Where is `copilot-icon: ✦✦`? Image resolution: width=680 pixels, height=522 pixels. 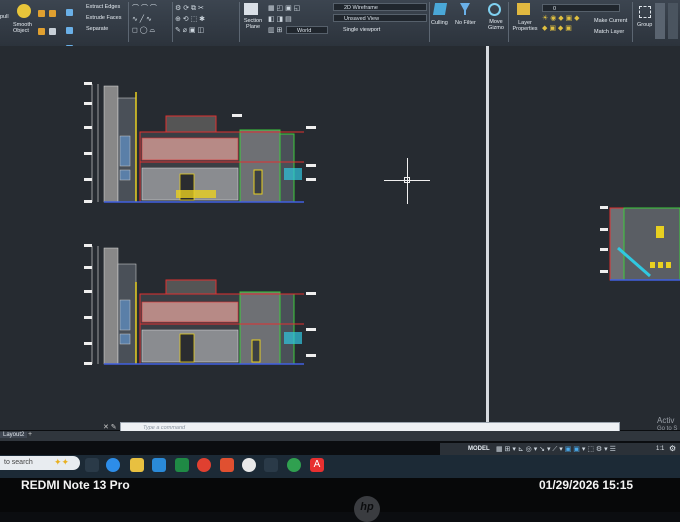 copilot-icon: ✦✦ is located at coordinates (62, 462).